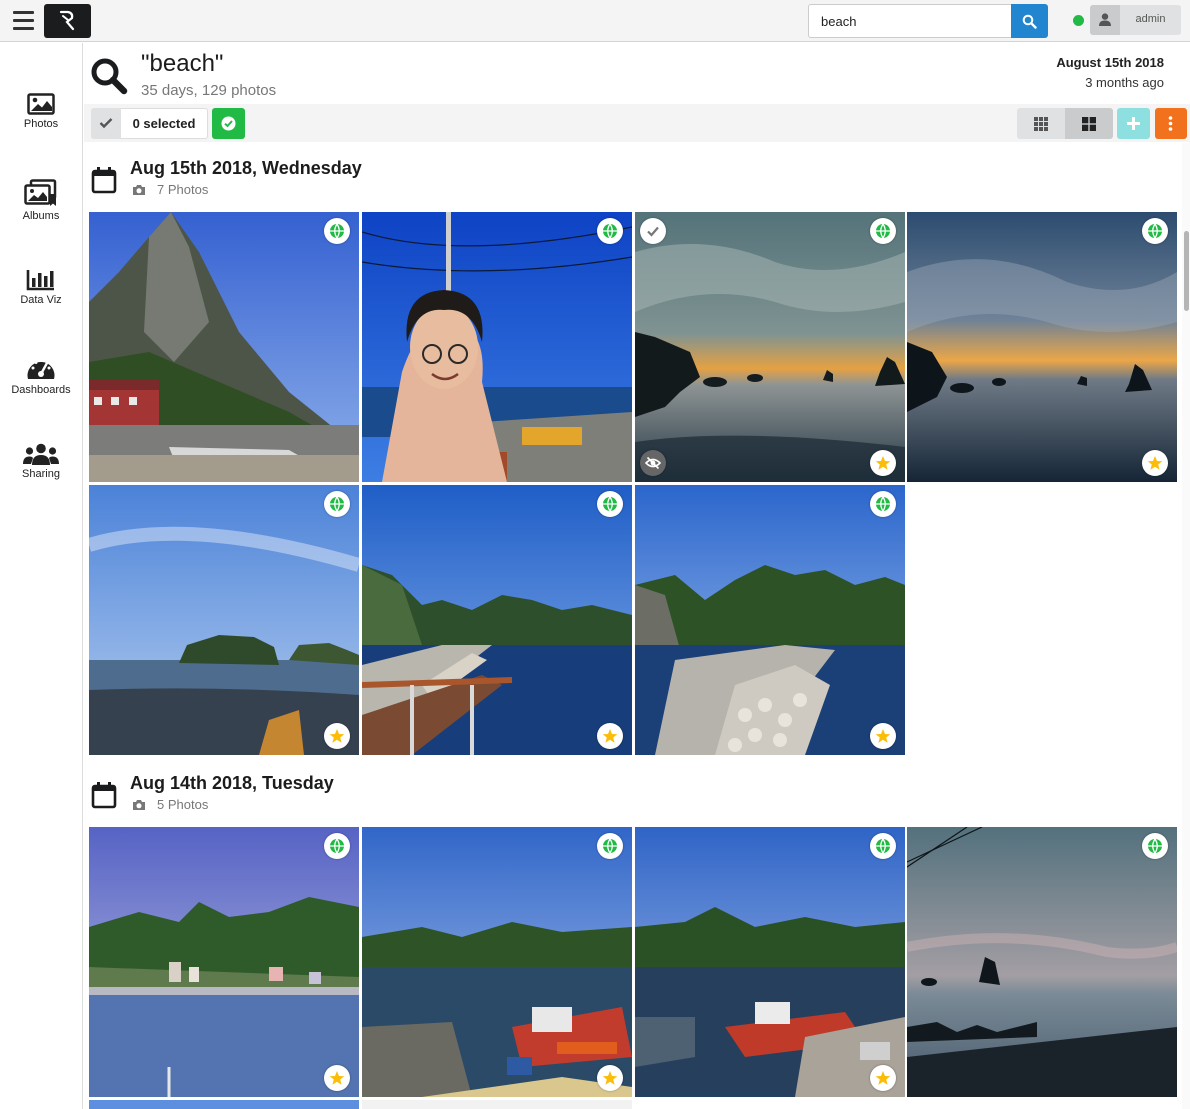 The height and width of the screenshot is (1109, 1190). I want to click on plus-icon, so click(1133, 123).